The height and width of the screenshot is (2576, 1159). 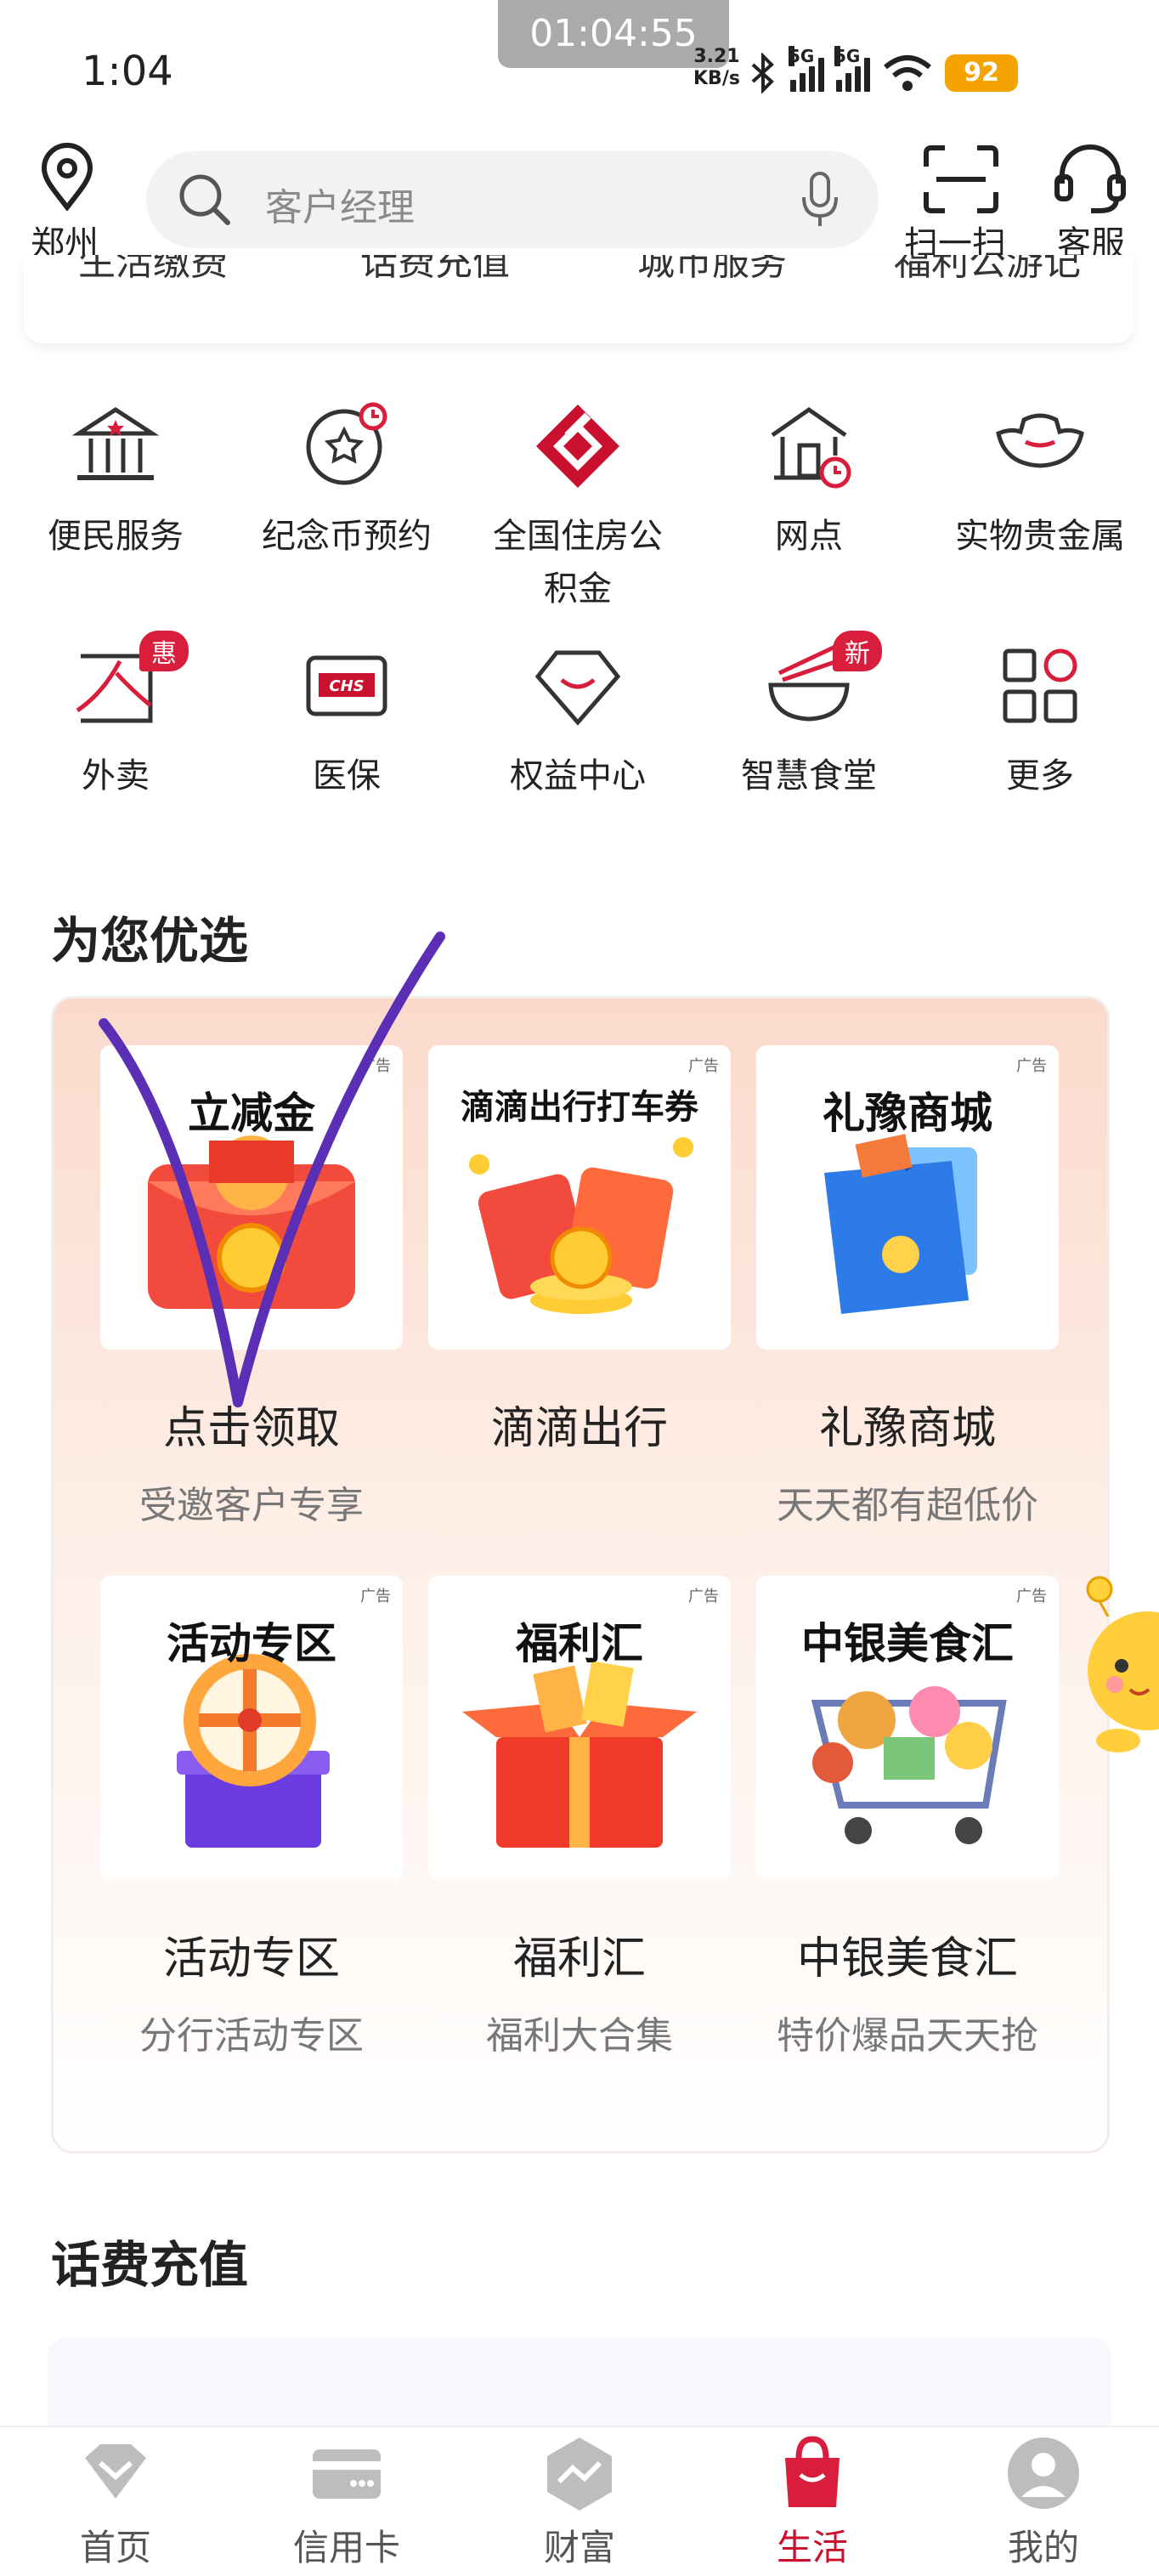 What do you see at coordinates (579, 1197) in the screenshot?
I see `promo-image: 广告 滴滴出行打车券` at bounding box center [579, 1197].